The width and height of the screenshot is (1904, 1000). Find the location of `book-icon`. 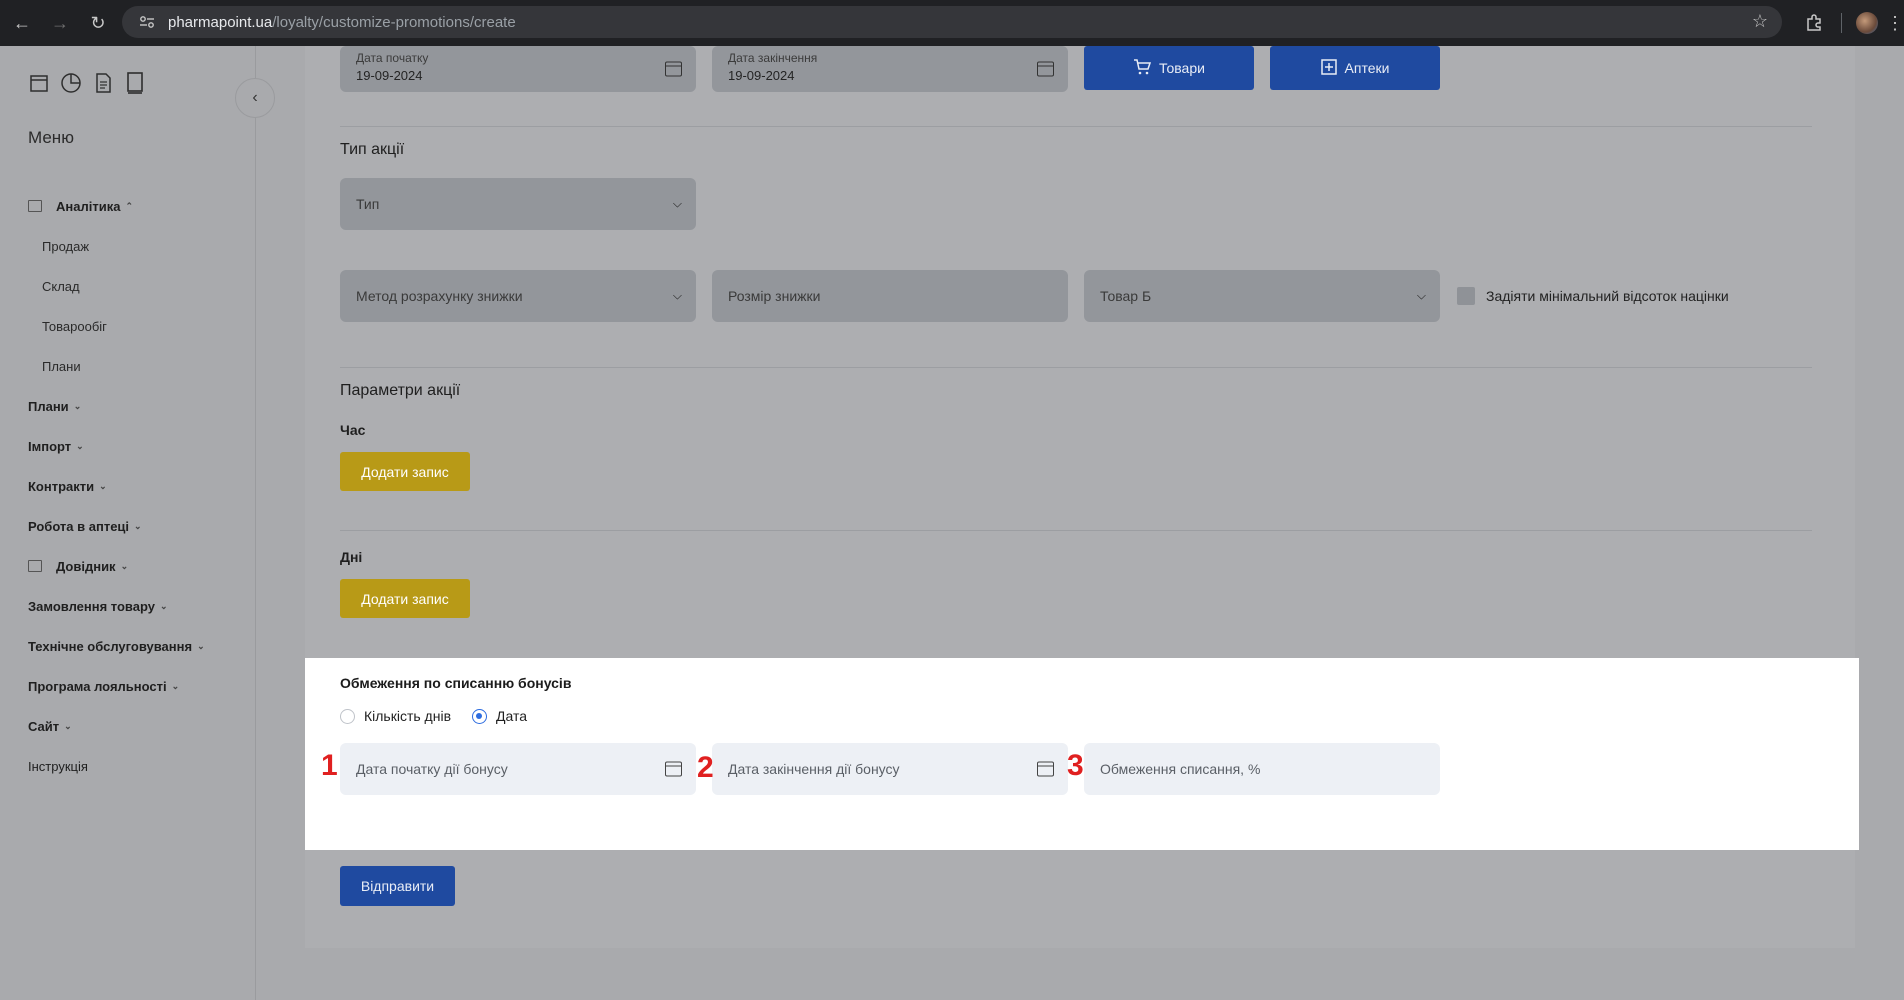

book-icon is located at coordinates (135, 83).